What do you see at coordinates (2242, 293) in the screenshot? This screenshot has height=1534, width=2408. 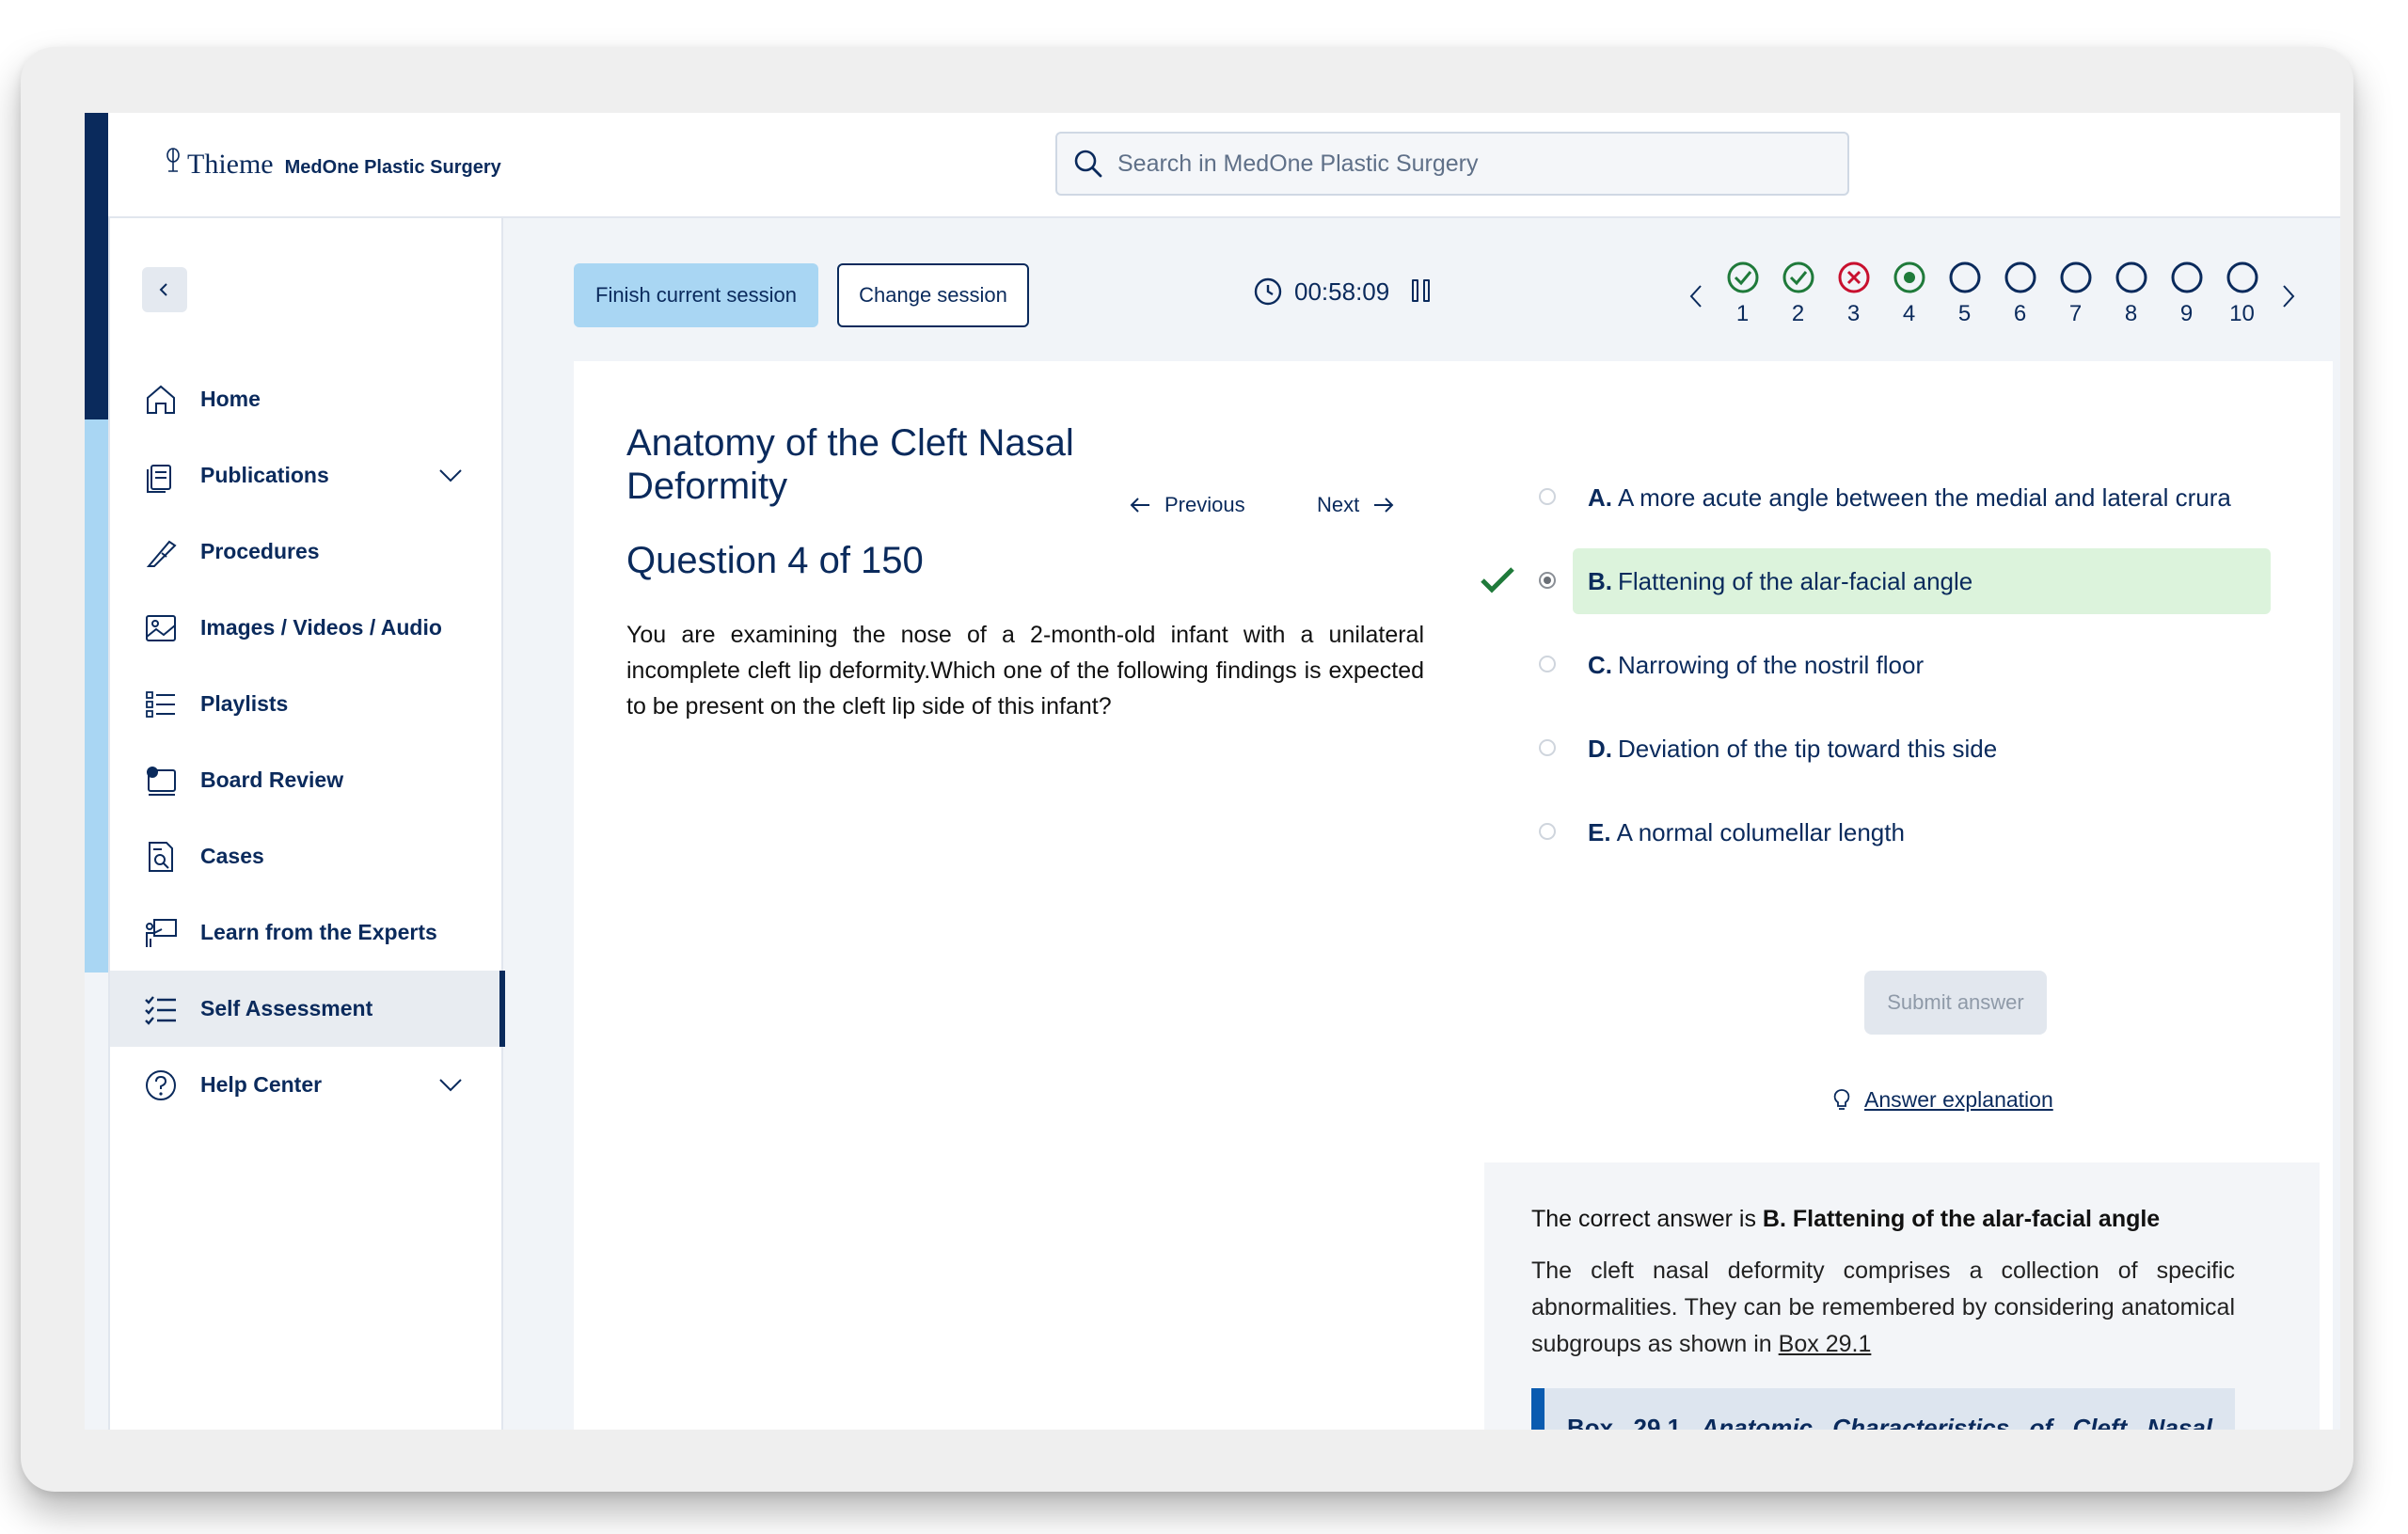 I see `question-step-10: 10` at bounding box center [2242, 293].